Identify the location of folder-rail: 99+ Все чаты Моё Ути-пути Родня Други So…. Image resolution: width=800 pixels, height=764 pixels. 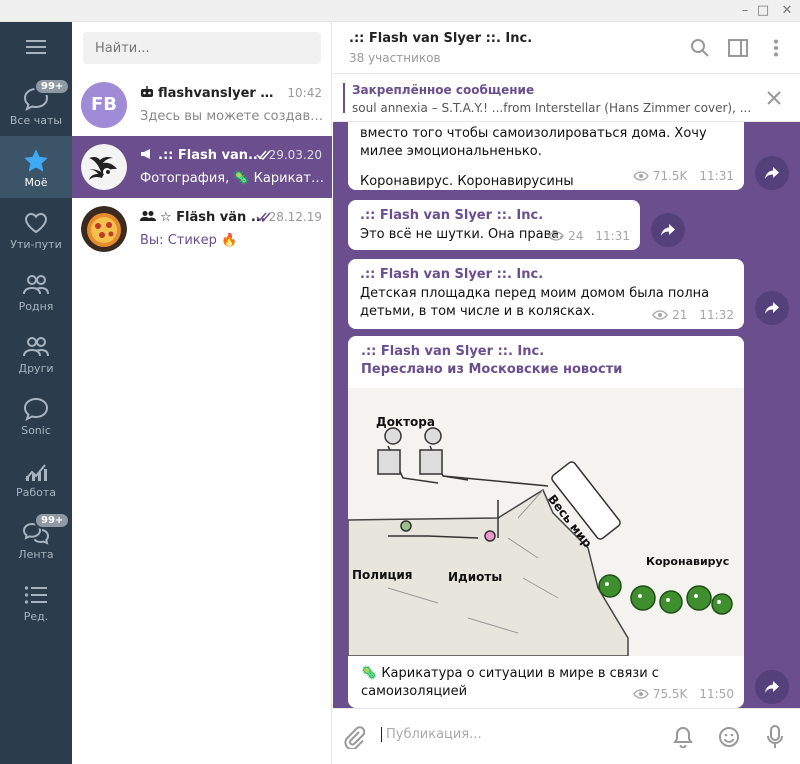
(36, 393).